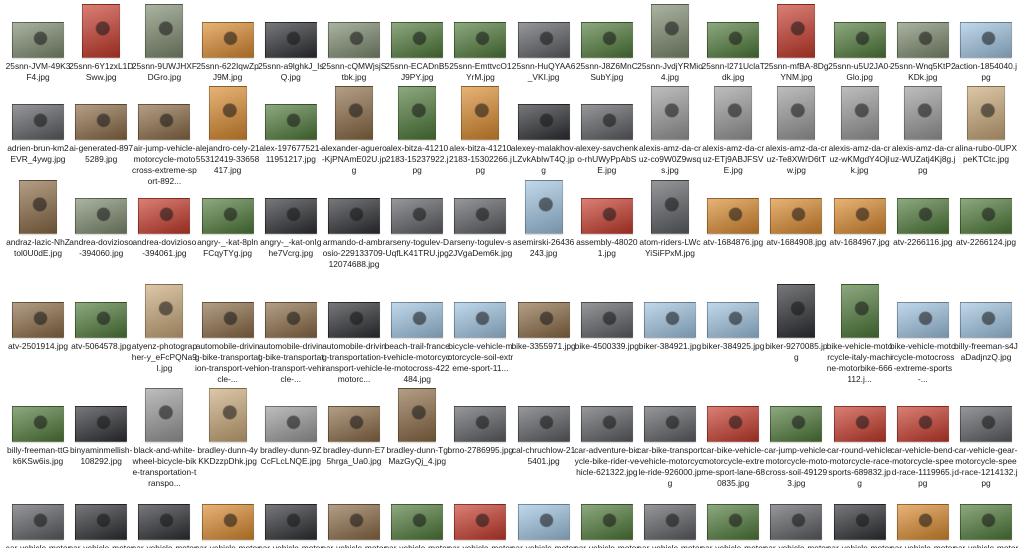 Image resolution: width=1024 pixels, height=548 pixels. What do you see at coordinates (480, 71) in the screenshot?
I see `file-name-label: 25snn-EmttvcO1YrM.jpg` at bounding box center [480, 71].